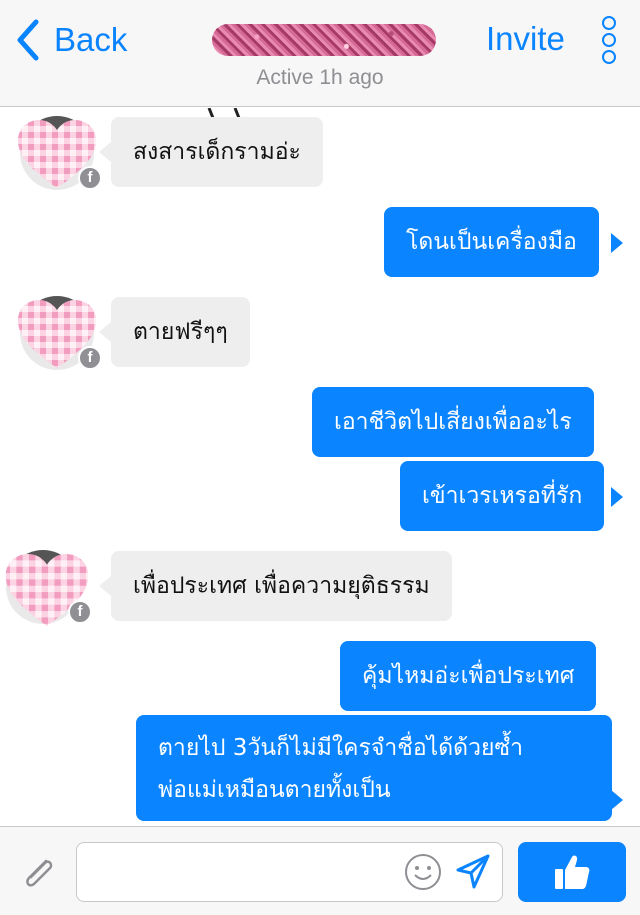 This screenshot has width=640, height=915. Describe the element at coordinates (320, 870) in the screenshot. I see `message-composer` at that location.